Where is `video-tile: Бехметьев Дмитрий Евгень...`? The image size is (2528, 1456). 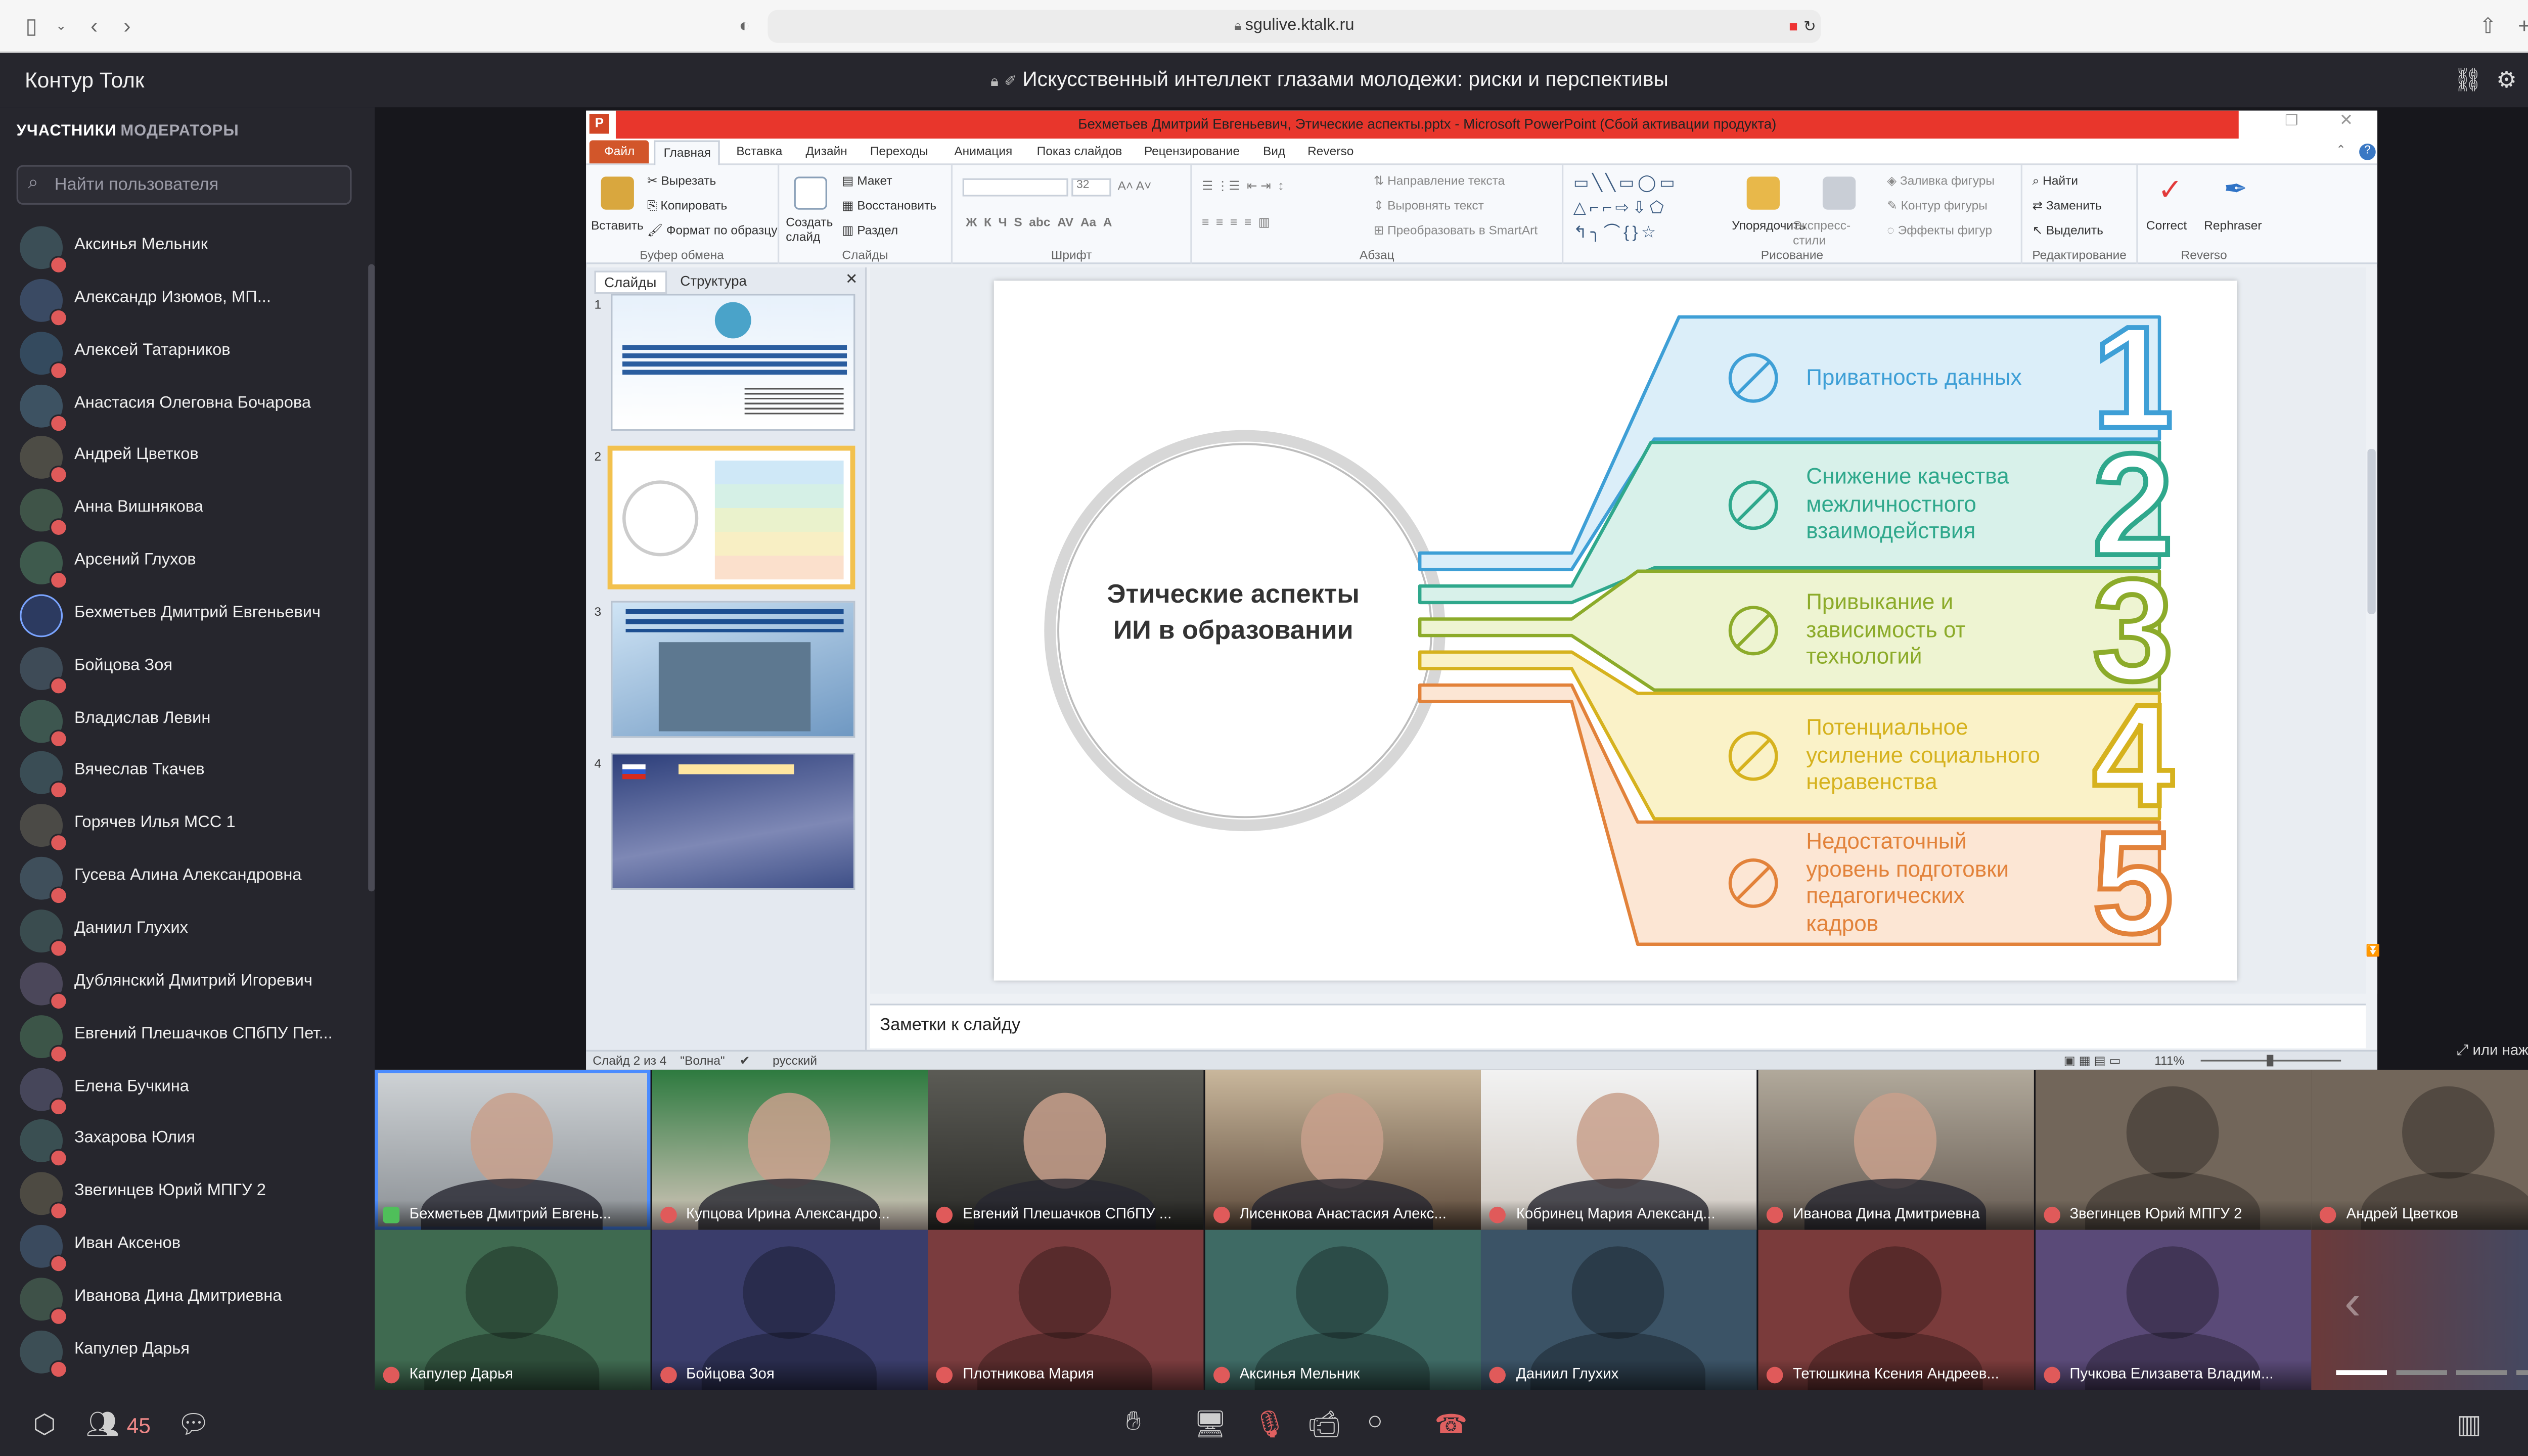
video-tile: Бехметьев Дмитрий Евгень... is located at coordinates (513, 1149).